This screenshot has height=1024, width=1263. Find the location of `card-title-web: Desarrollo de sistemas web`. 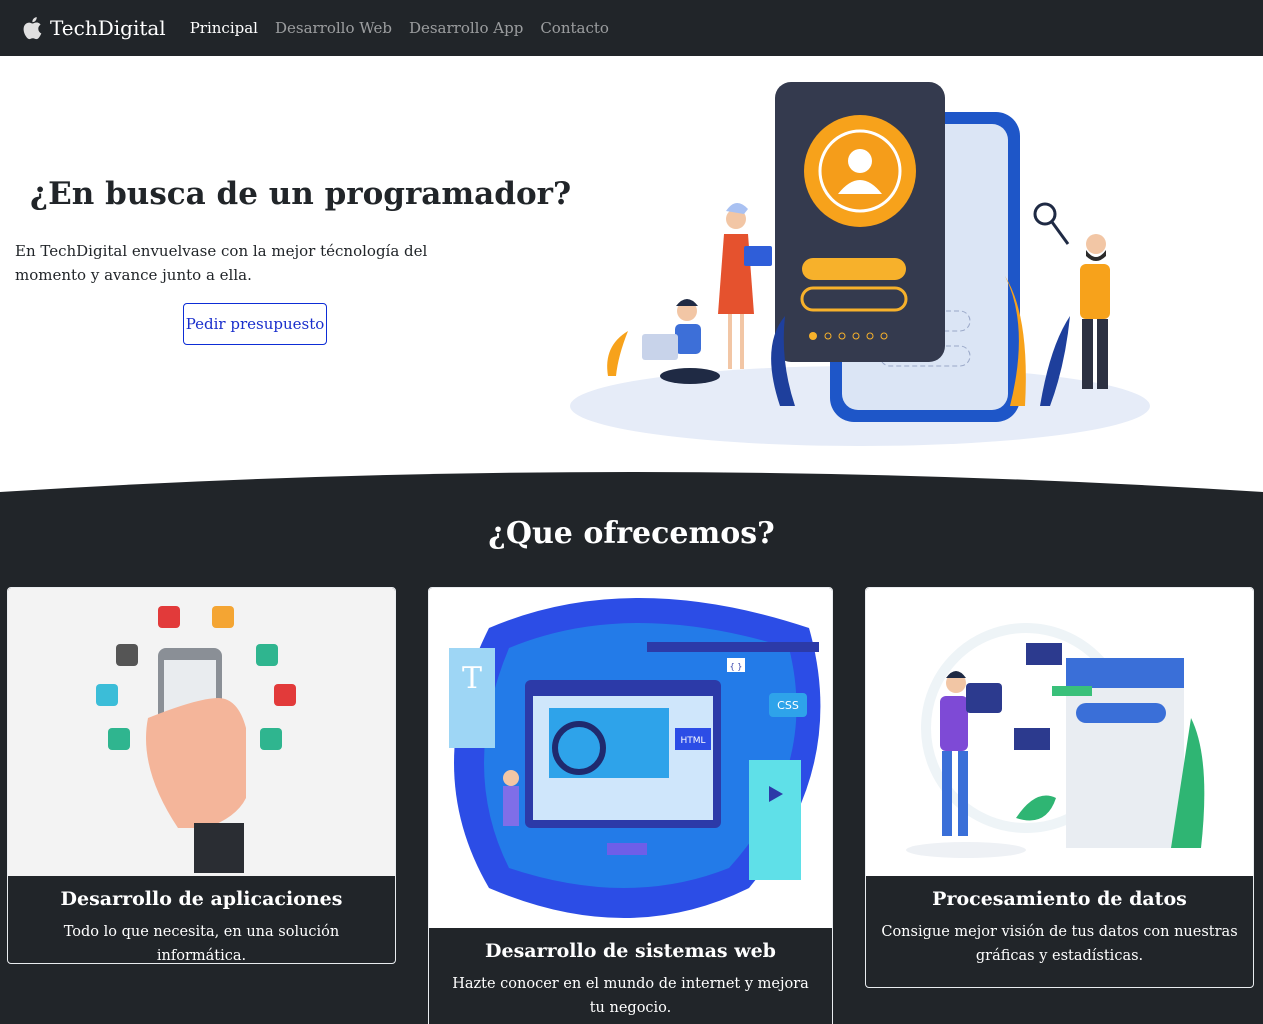

card-title-web: Desarrollo de sistemas web is located at coordinates (630, 951).